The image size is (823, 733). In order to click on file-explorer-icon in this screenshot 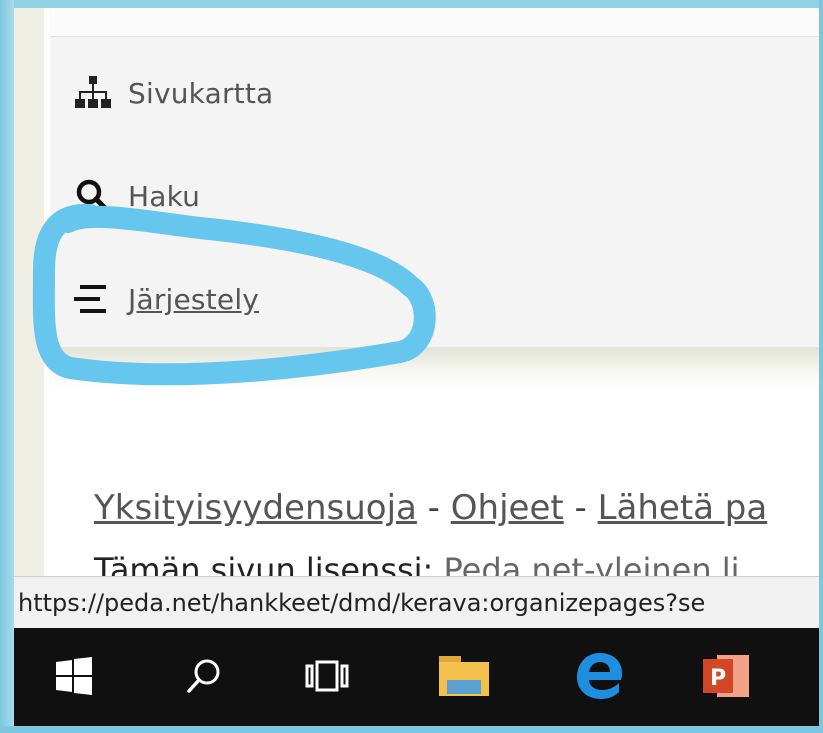, I will do `click(464, 676)`.